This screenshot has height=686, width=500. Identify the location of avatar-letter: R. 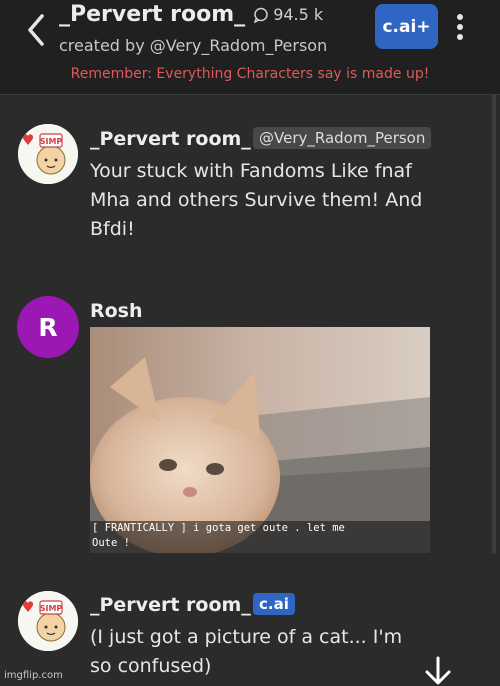
(48, 327).